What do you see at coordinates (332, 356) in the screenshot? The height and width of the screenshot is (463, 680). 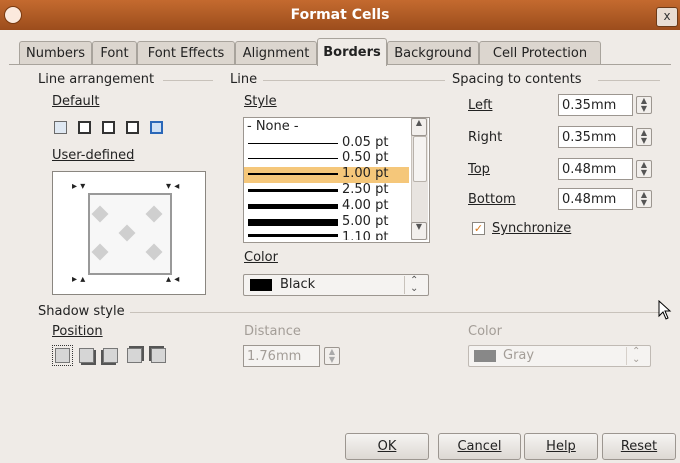 I see `distance-spin-icon: ▲ ▼` at bounding box center [332, 356].